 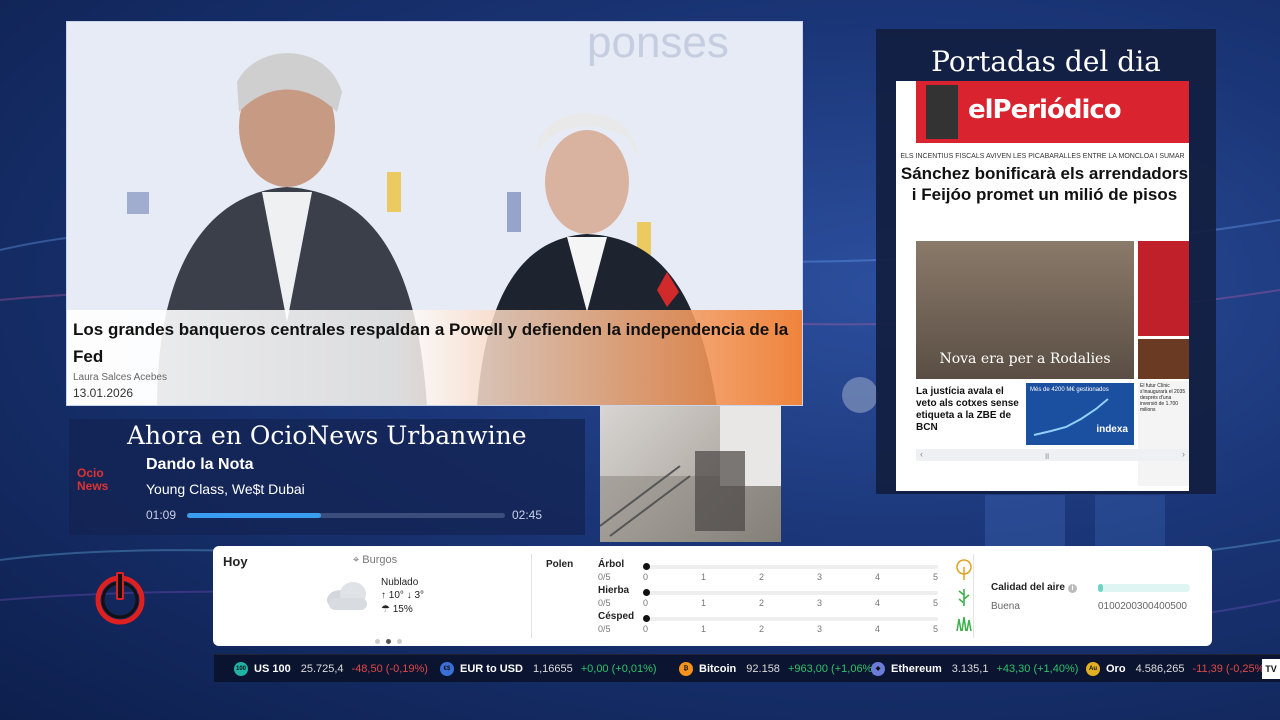 What do you see at coordinates (1071, 417) in the screenshot?
I see `ad-chart-graphic` at bounding box center [1071, 417].